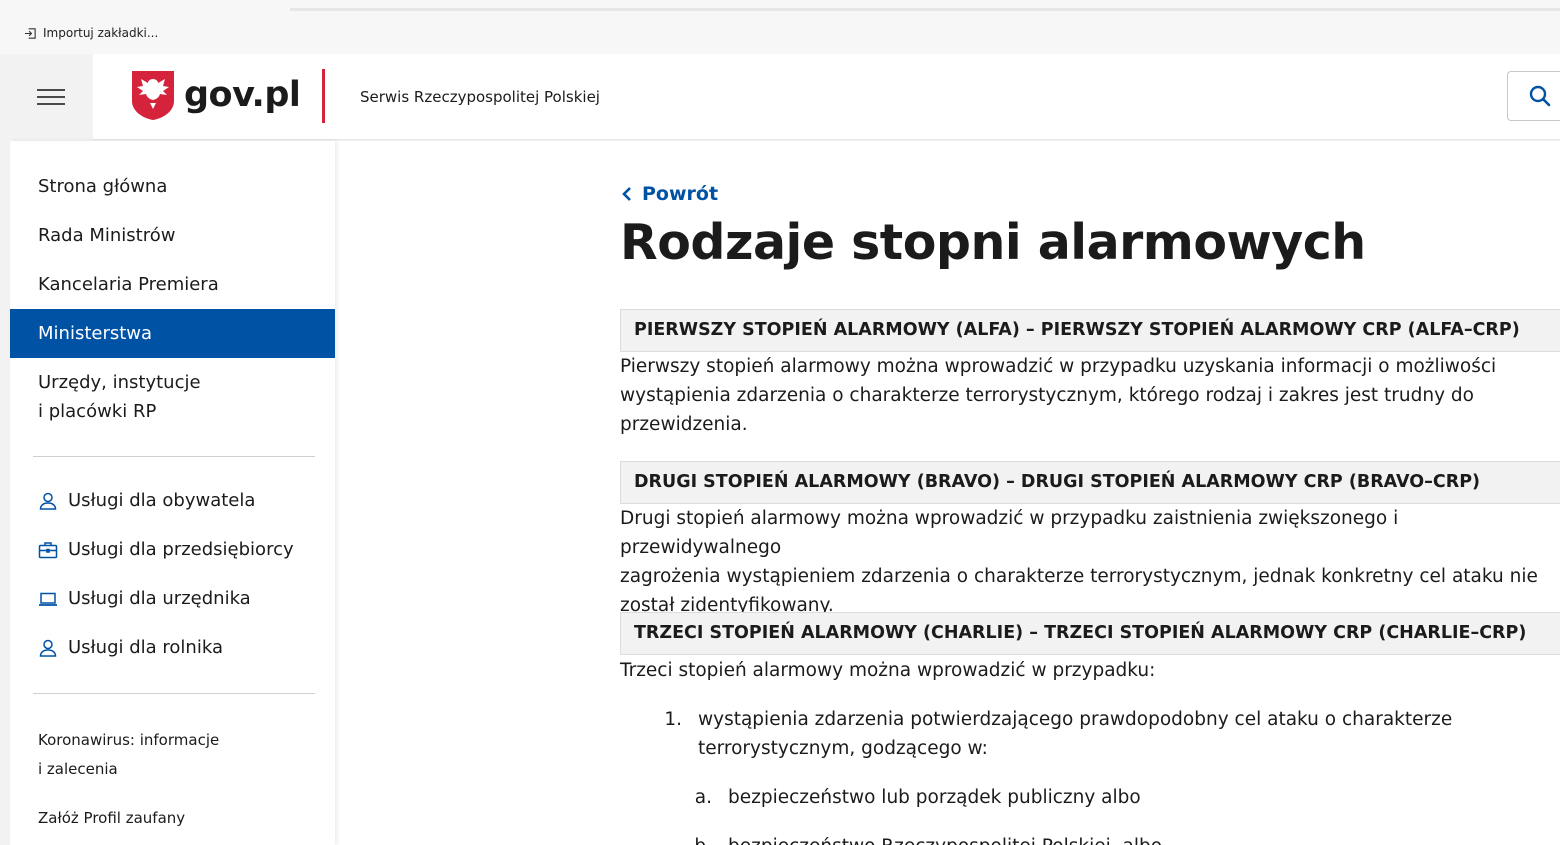 This screenshot has height=845, width=1560. Describe the element at coordinates (993, 242) in the screenshot. I see `page-title: Rodzaje stopni alarmowych` at that location.